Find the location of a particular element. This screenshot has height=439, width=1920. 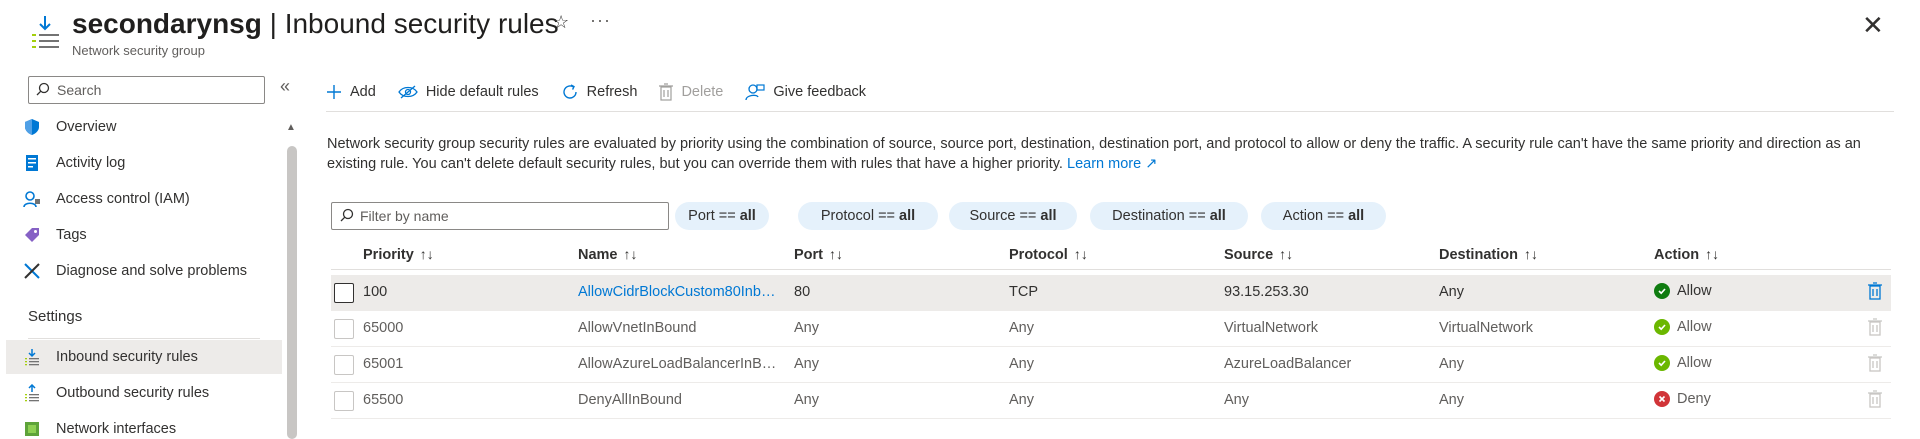

cell-priority: 65000 is located at coordinates (383, 328).